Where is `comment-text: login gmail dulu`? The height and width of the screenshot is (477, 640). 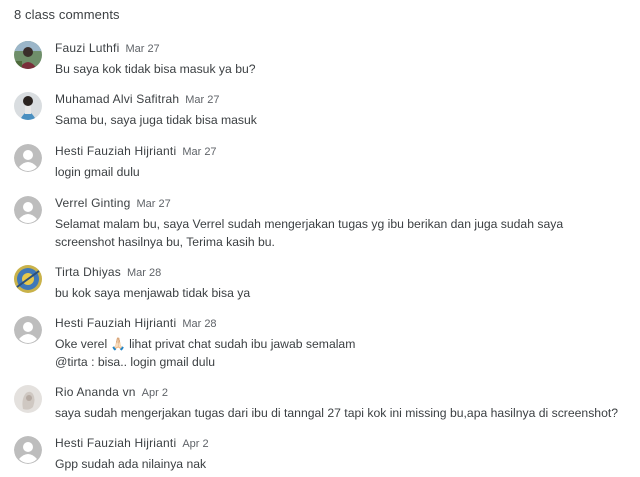 comment-text: login gmail dulu is located at coordinates (97, 172).